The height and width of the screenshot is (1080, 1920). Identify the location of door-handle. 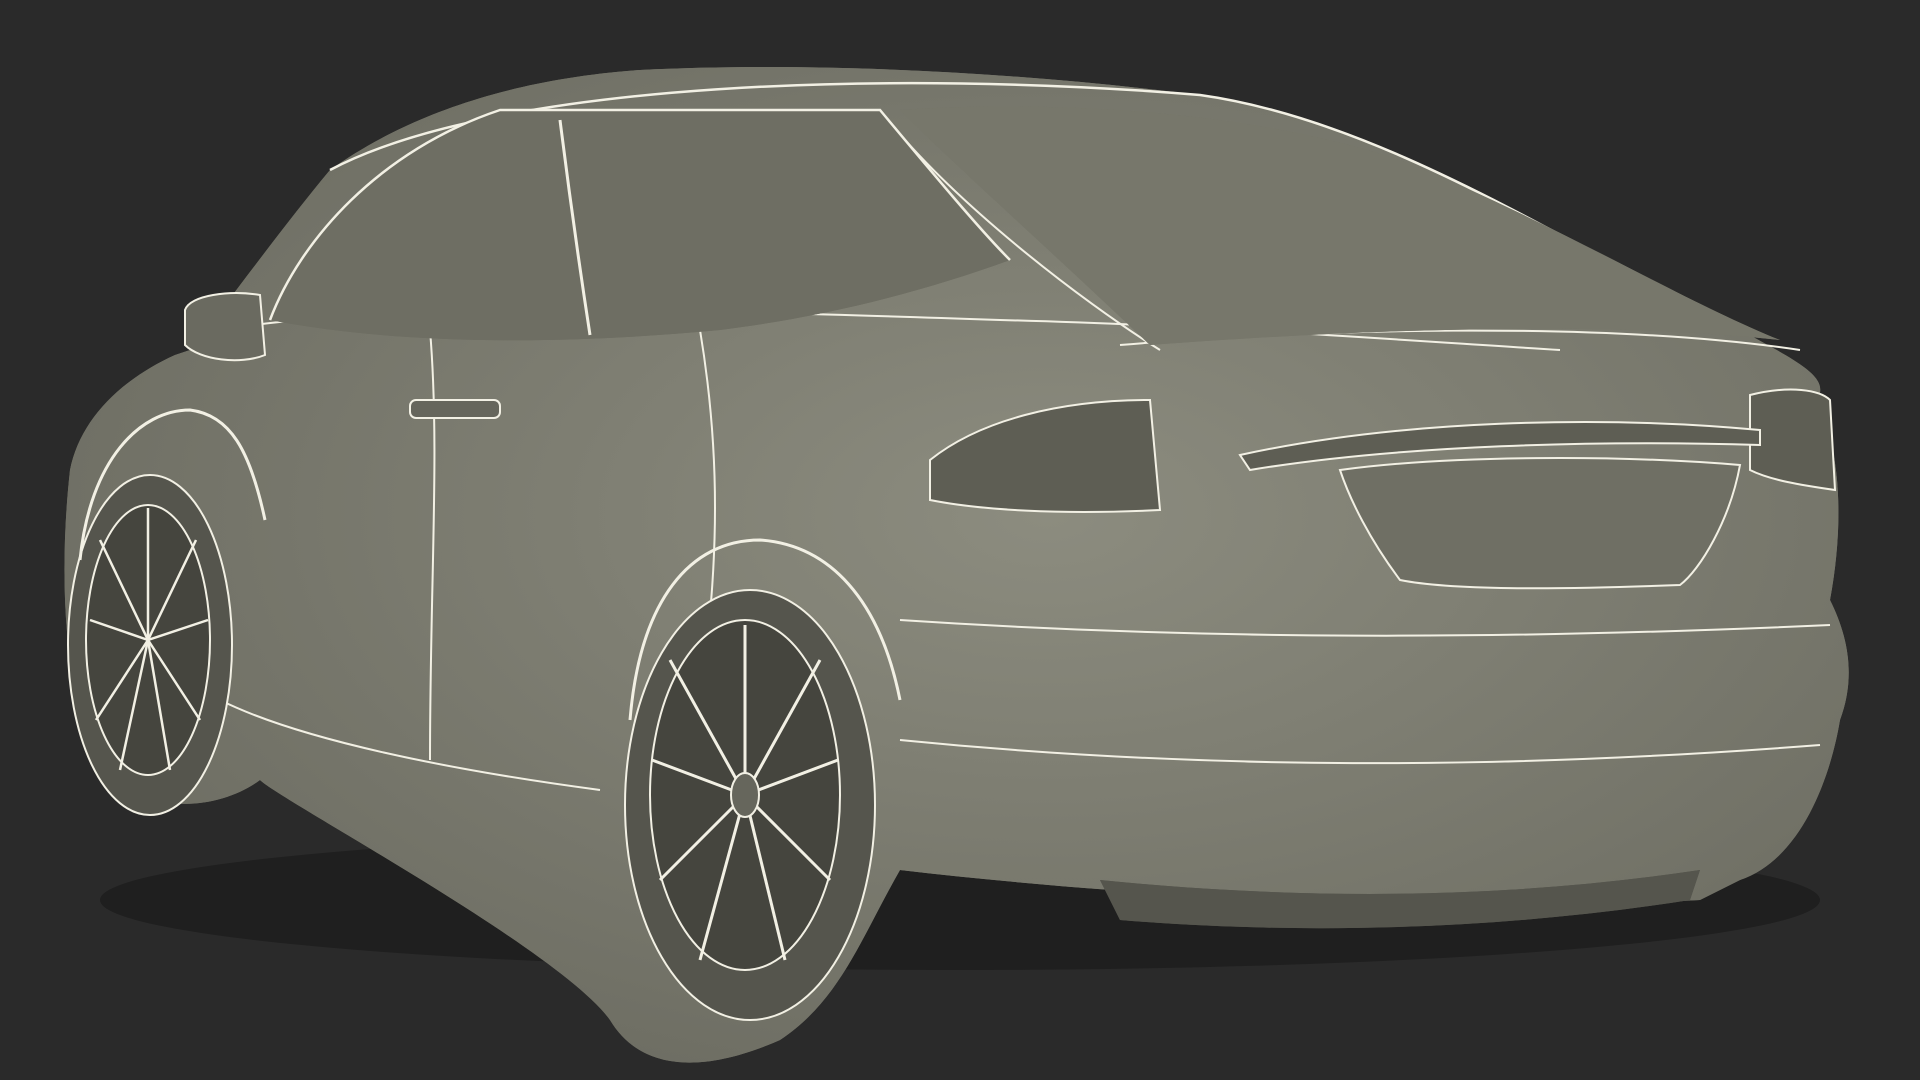
(455, 409).